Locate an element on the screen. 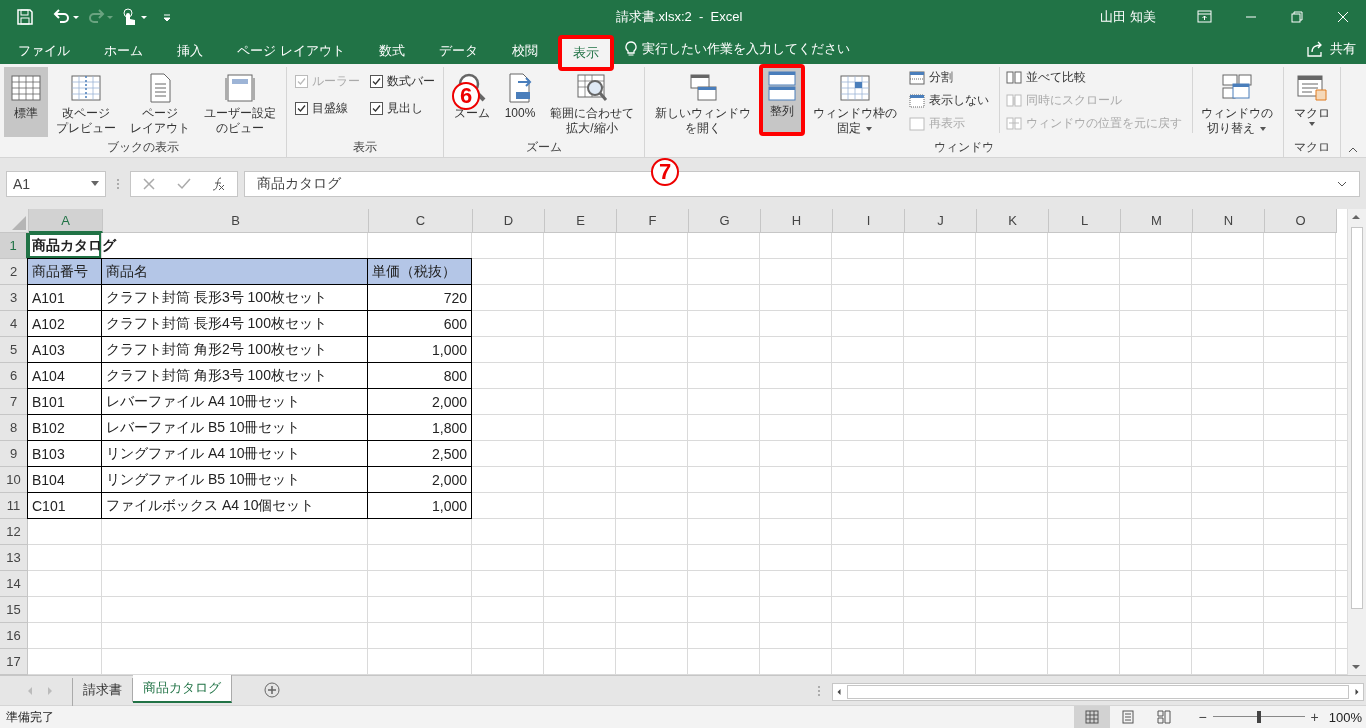  column-header: M is located at coordinates (1157, 221).